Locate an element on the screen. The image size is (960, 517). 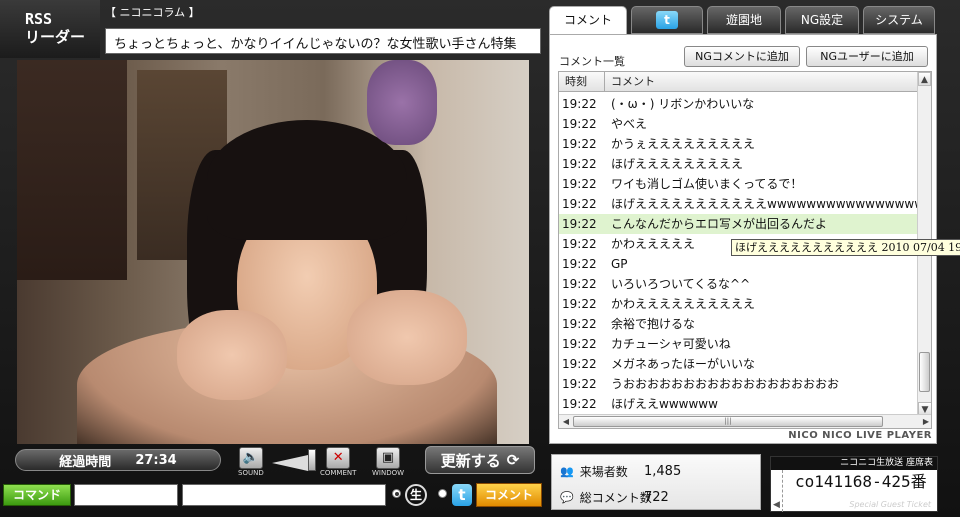
panel-tabs: コメント t 遊園地 NG設定 システム is located at coordinates (743, 21).